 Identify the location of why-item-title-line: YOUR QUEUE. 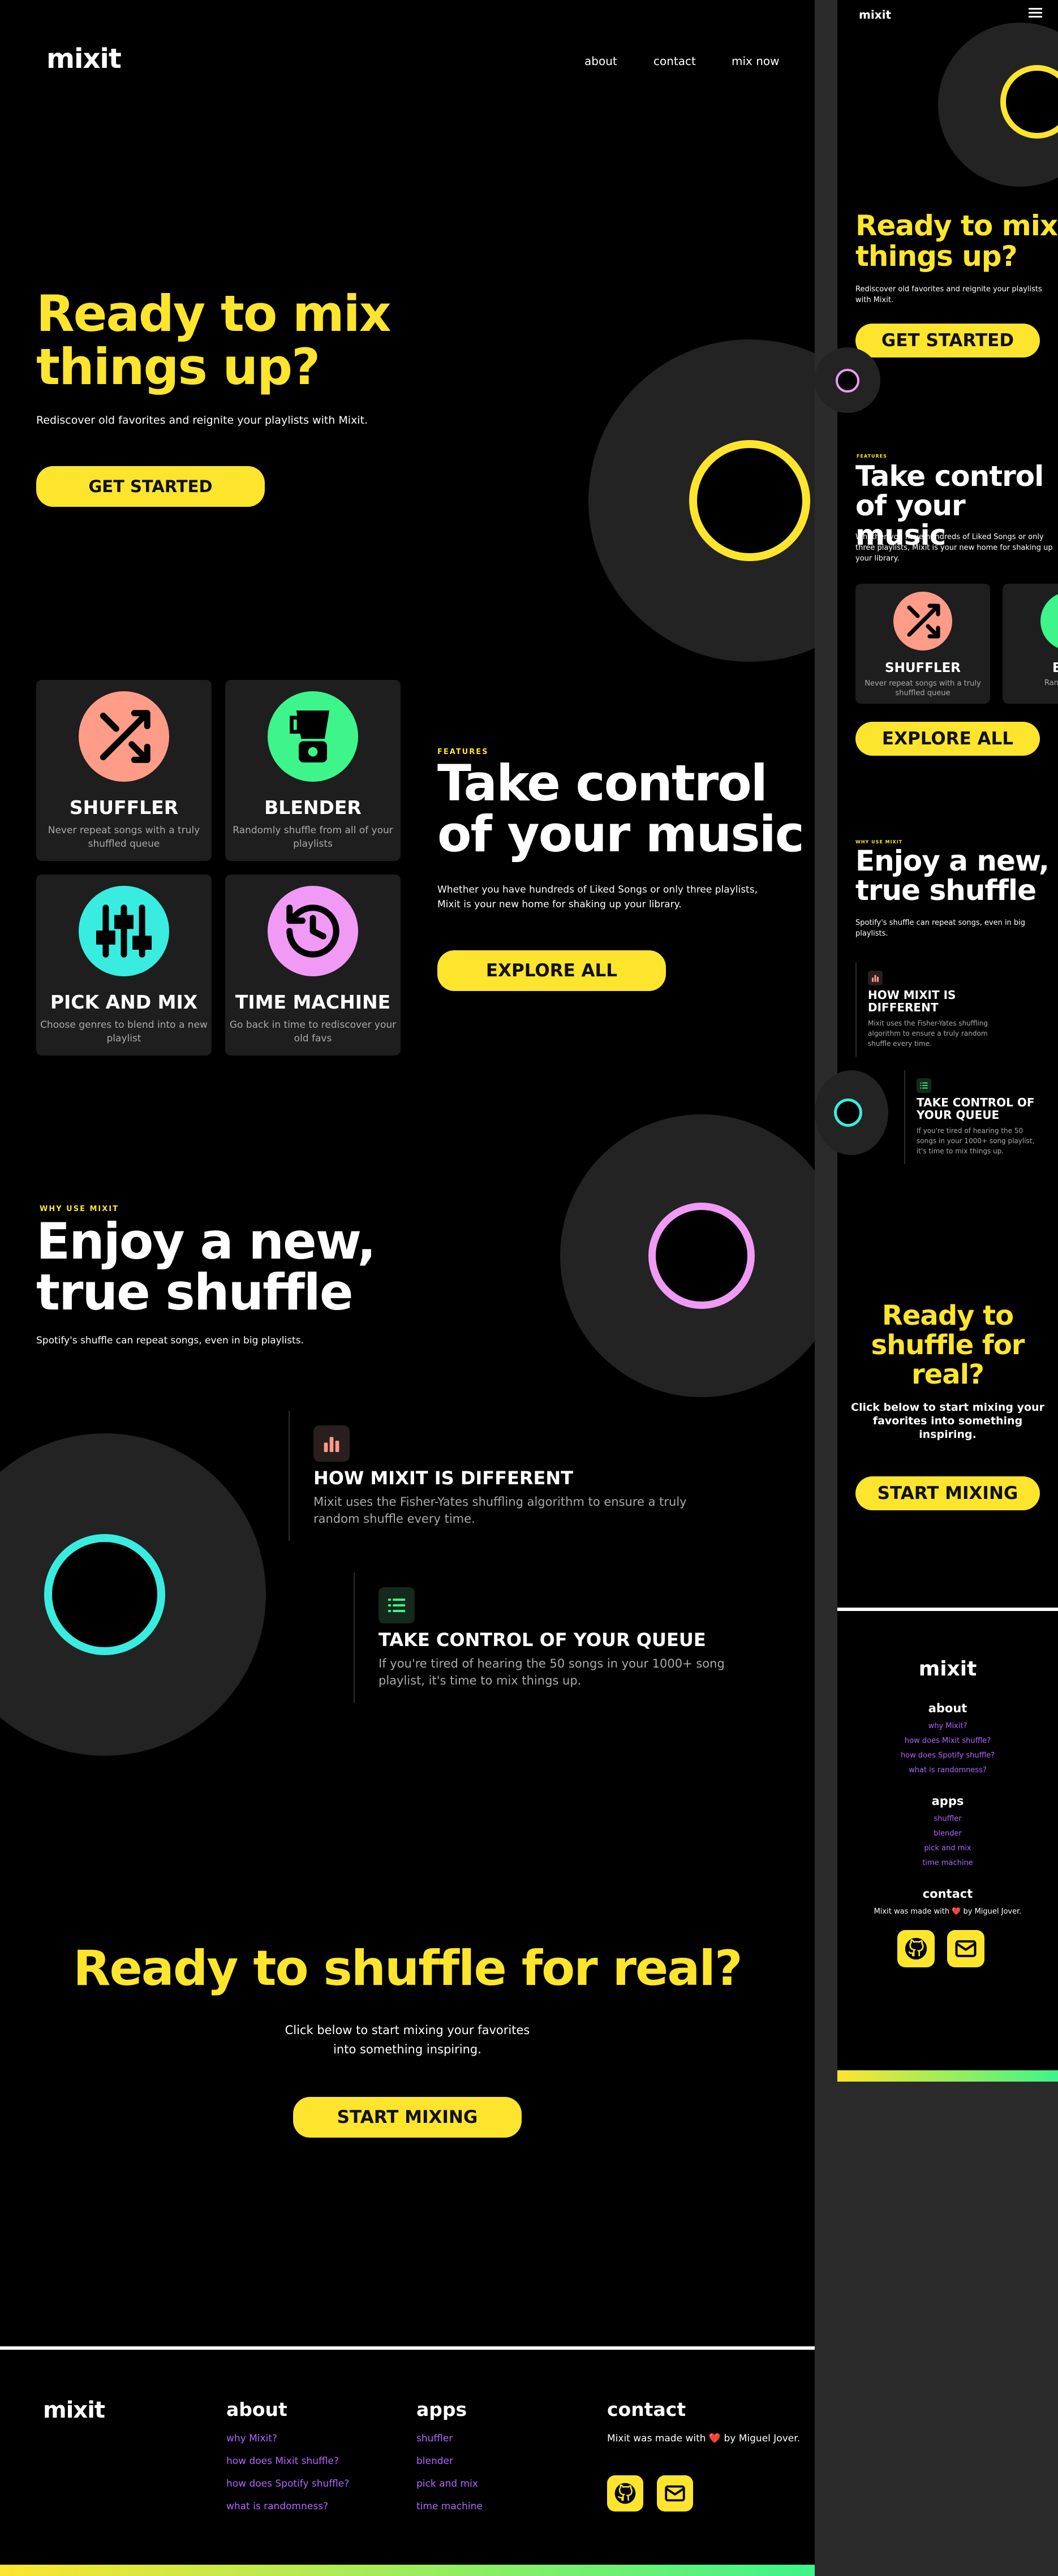
(958, 1115).